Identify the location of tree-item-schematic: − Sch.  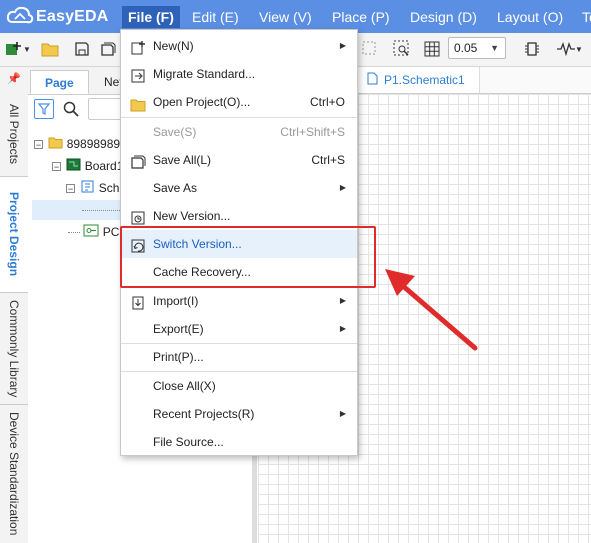
(92, 188).